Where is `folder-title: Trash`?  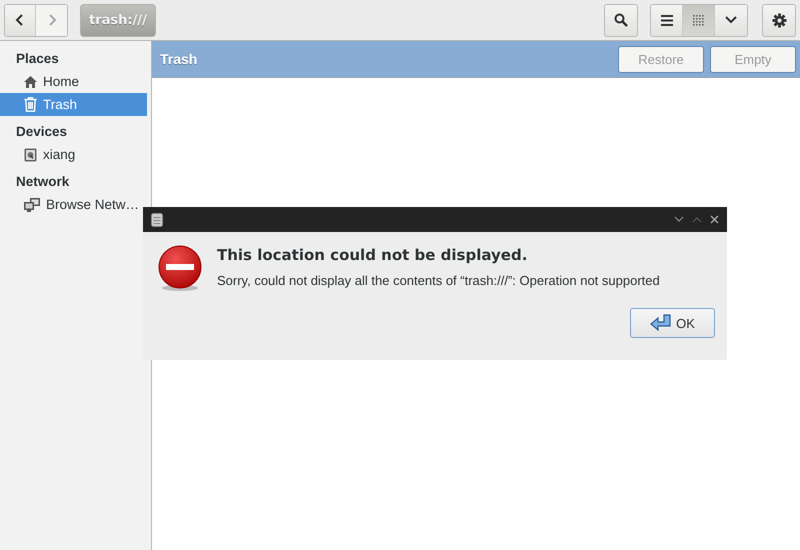 folder-title: Trash is located at coordinates (179, 59).